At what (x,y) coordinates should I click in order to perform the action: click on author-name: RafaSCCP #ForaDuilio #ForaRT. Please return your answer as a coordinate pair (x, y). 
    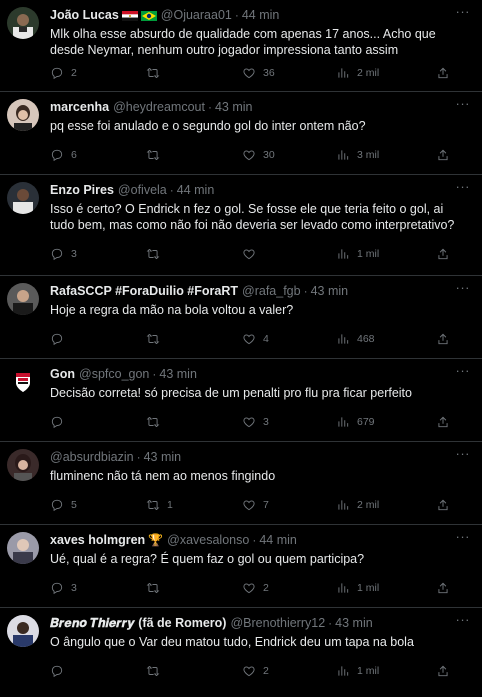
    Looking at the image, I should click on (144, 291).